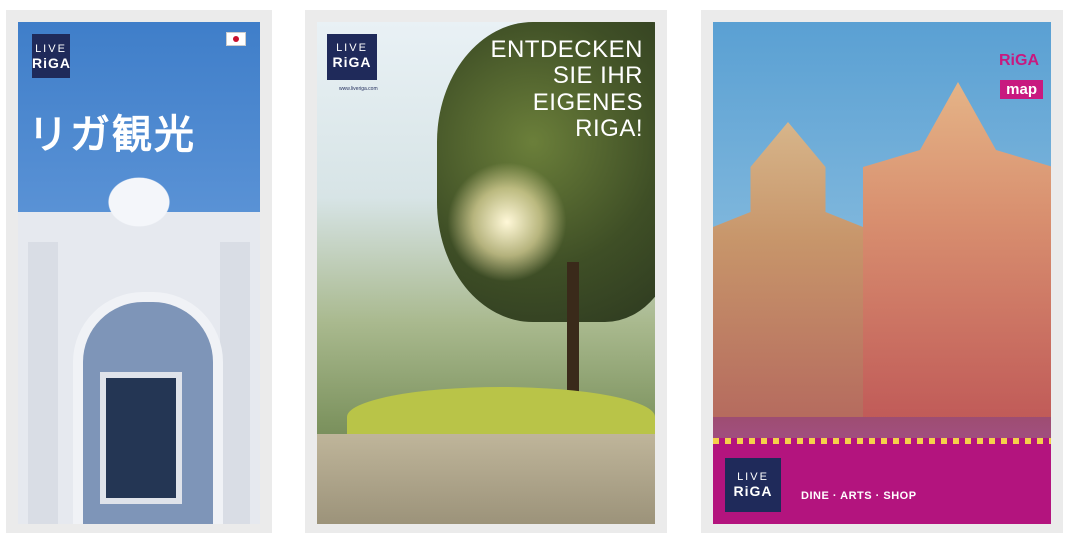 This screenshot has width=1070, height=533. What do you see at coordinates (486, 479) in the screenshot?
I see `fountain-basin` at bounding box center [486, 479].